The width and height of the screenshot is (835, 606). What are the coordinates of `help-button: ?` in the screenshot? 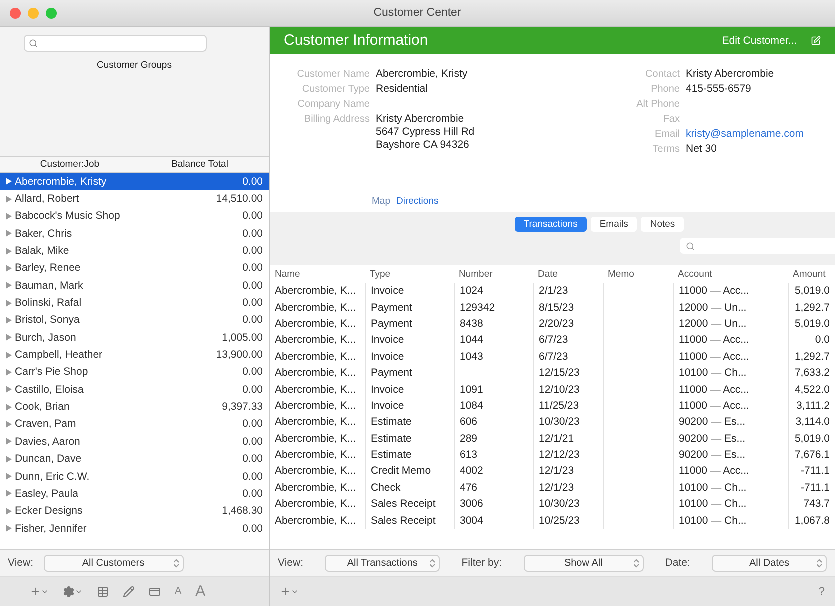 It's located at (821, 592).